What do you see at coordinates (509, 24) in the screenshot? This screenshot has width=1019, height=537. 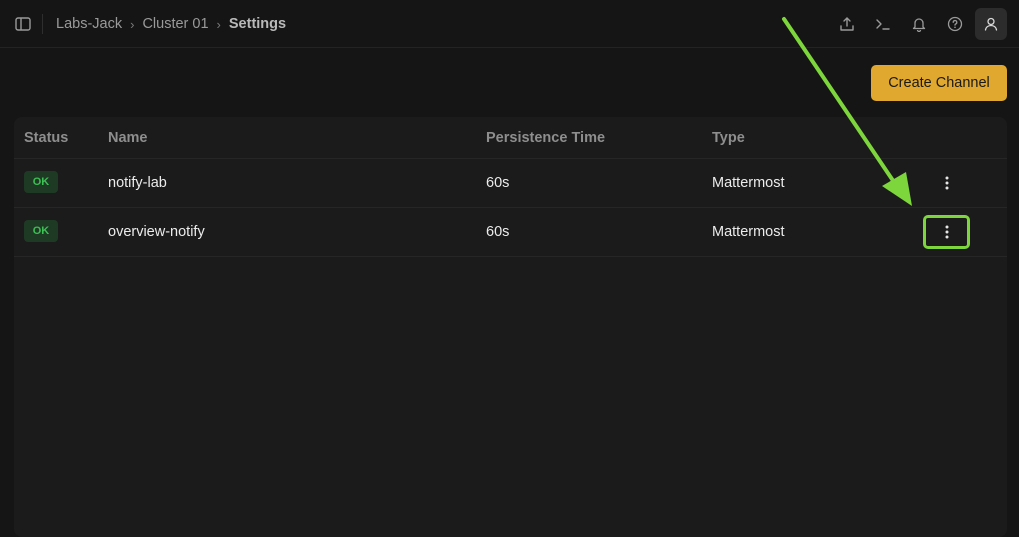 I see `top-bar: Labs-Jack › Cluster 01 › Settings` at bounding box center [509, 24].